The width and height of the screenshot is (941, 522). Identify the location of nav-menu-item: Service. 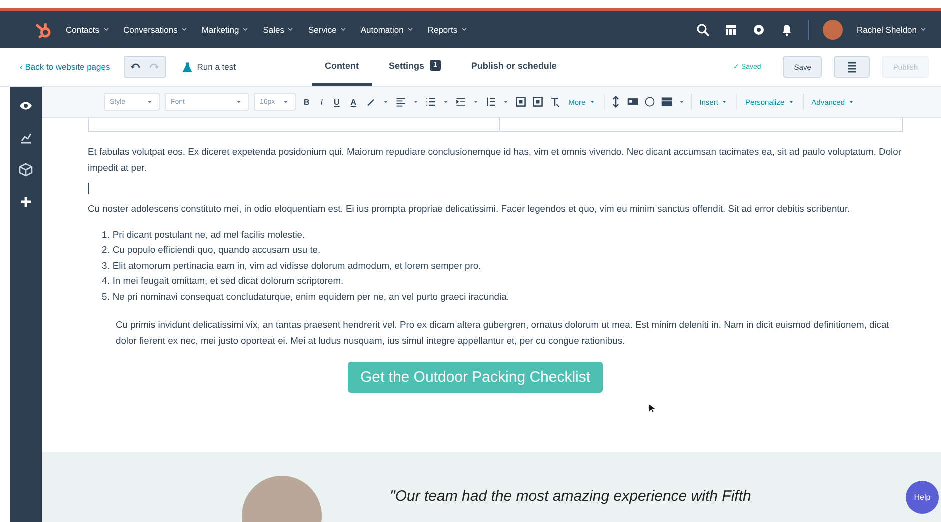
(327, 29).